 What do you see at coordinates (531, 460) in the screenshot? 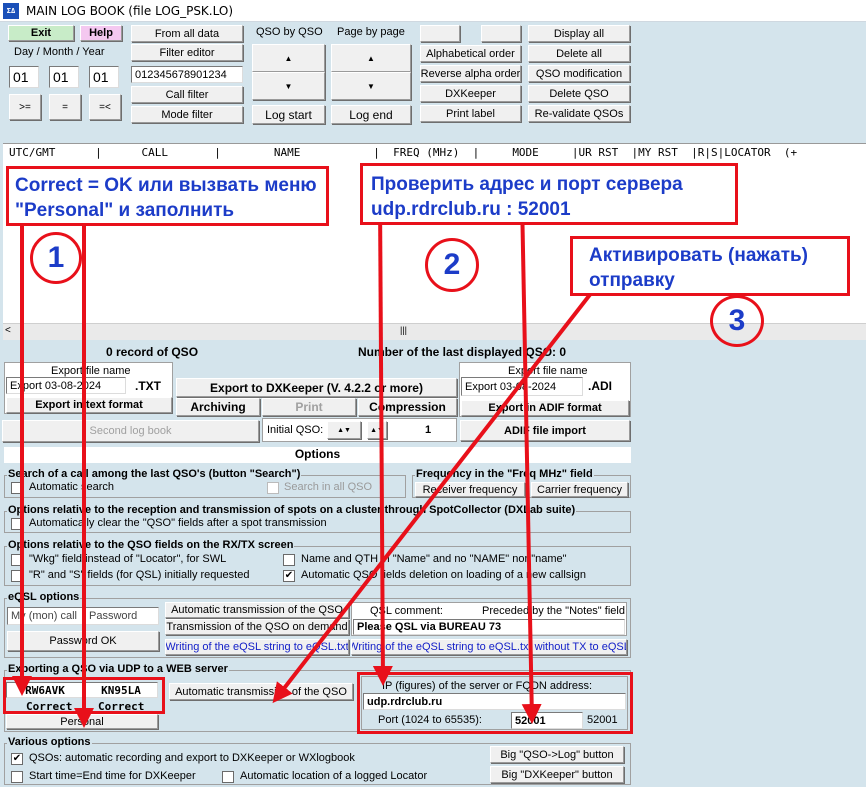
I see `arrow-2b` at bounding box center [531, 460].